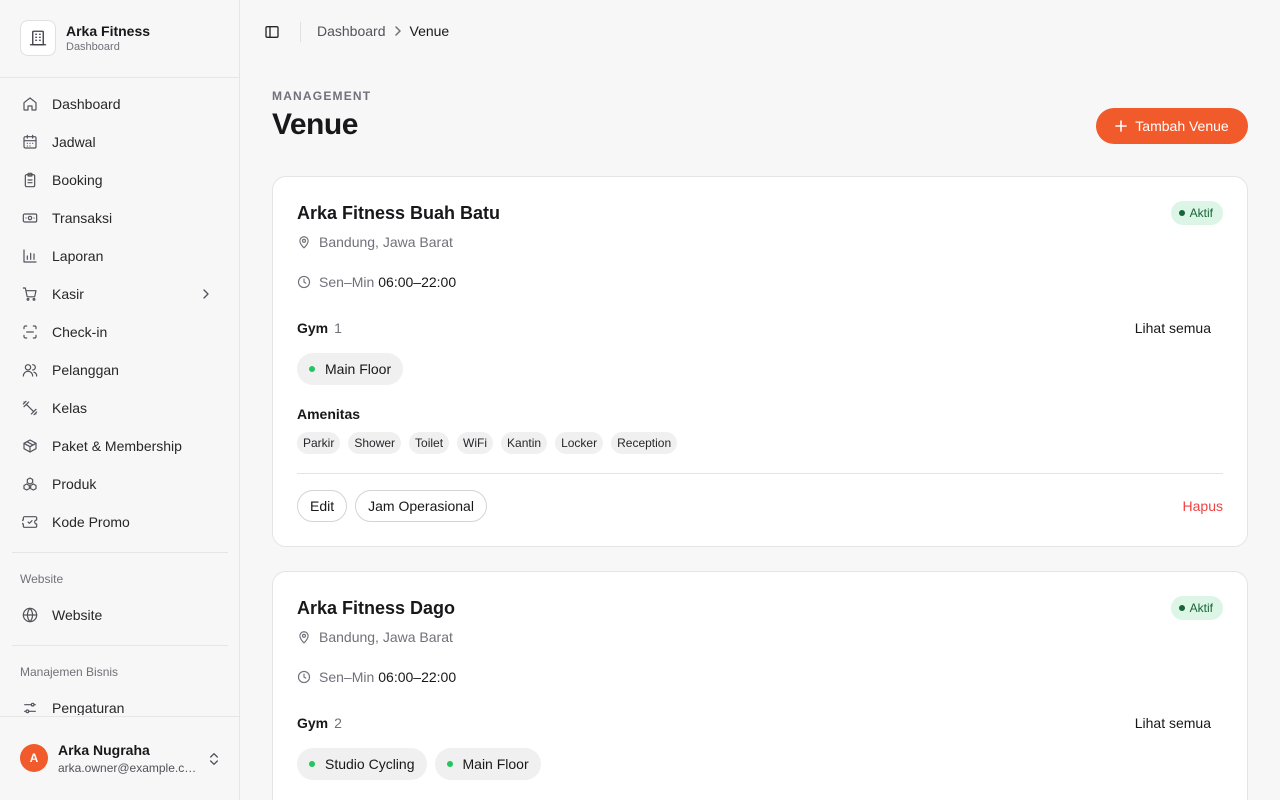  I want to click on panel-left-icon, so click(272, 32).